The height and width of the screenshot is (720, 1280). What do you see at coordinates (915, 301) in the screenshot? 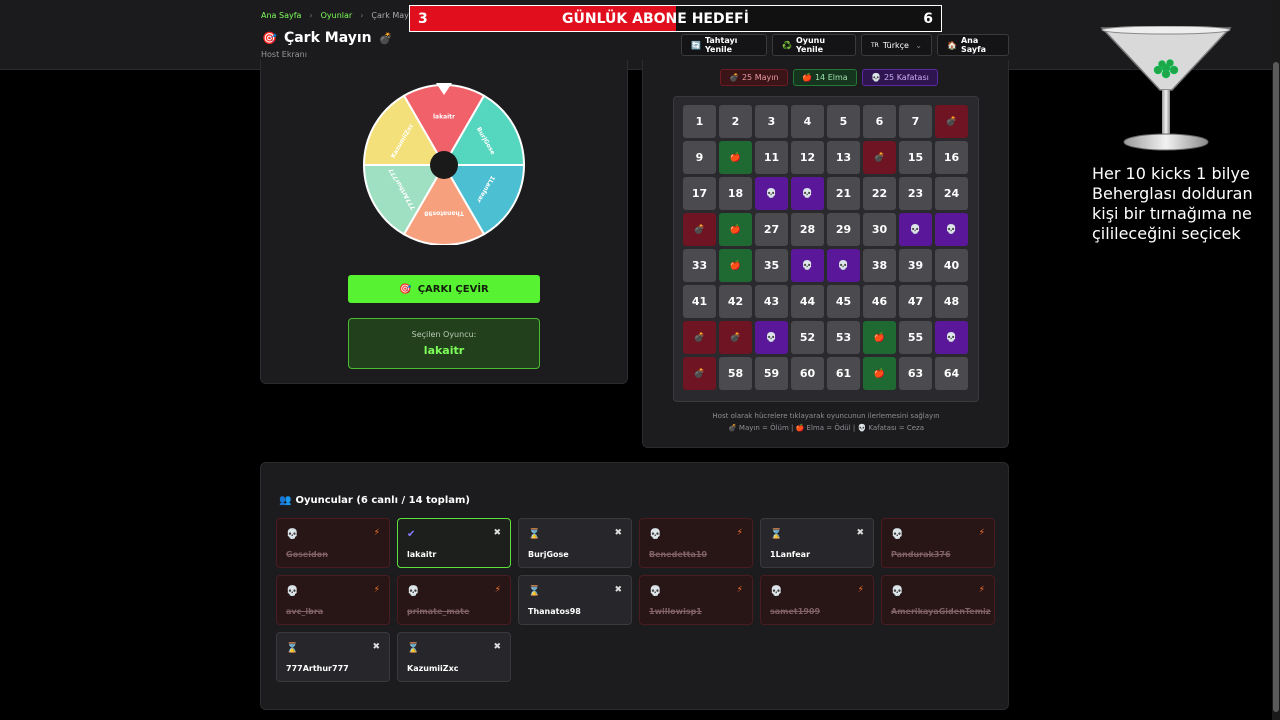
I see `board-cell: 47` at bounding box center [915, 301].